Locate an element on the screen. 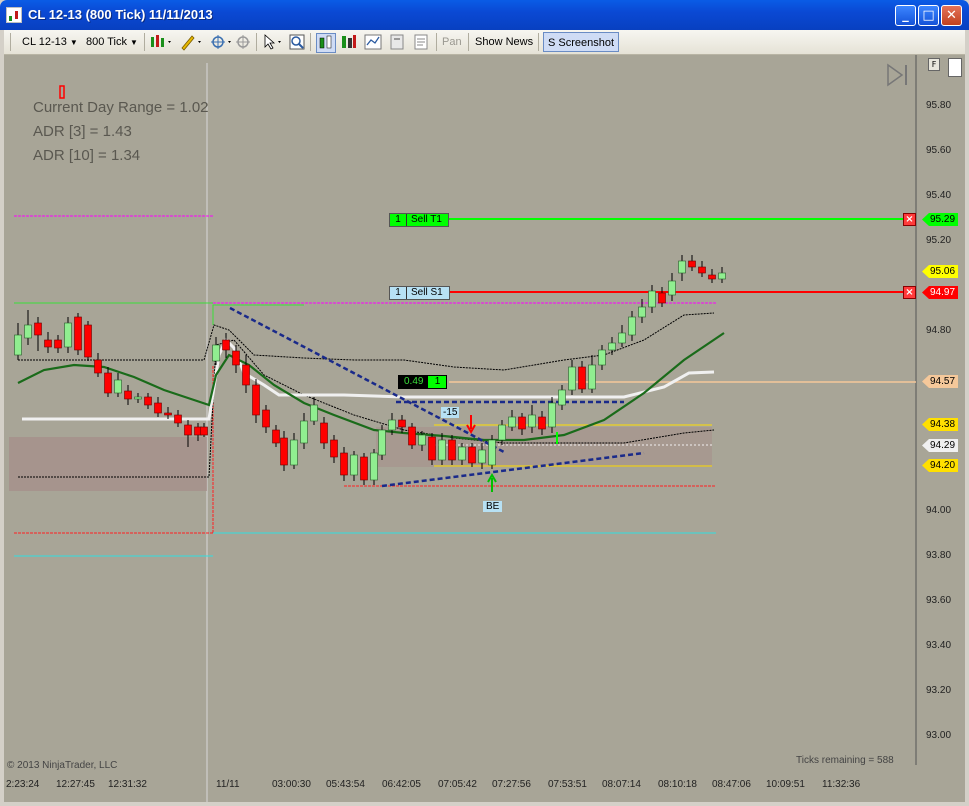 Image resolution: width=969 pixels, height=806 pixels. position-value: 0.49 is located at coordinates (414, 381).